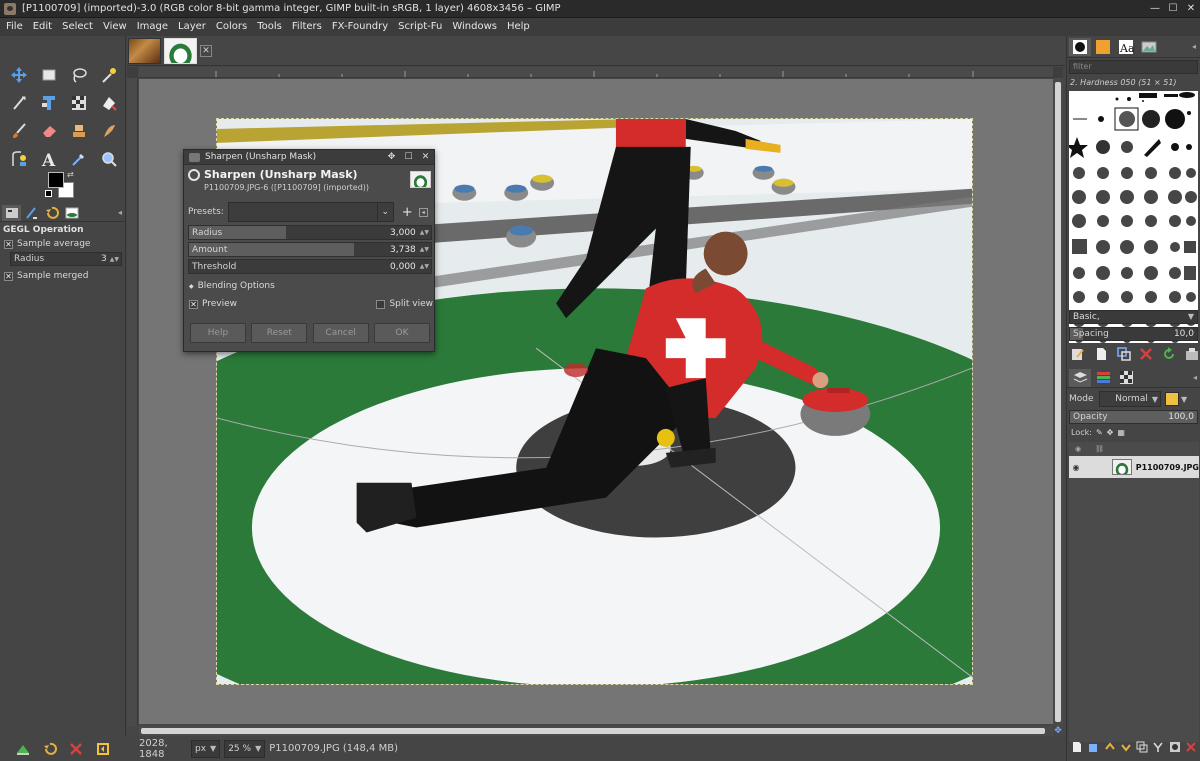 The image size is (1200, 761). Describe the element at coordinates (43, 27) in the screenshot. I see `menu-edit: Edit` at that location.